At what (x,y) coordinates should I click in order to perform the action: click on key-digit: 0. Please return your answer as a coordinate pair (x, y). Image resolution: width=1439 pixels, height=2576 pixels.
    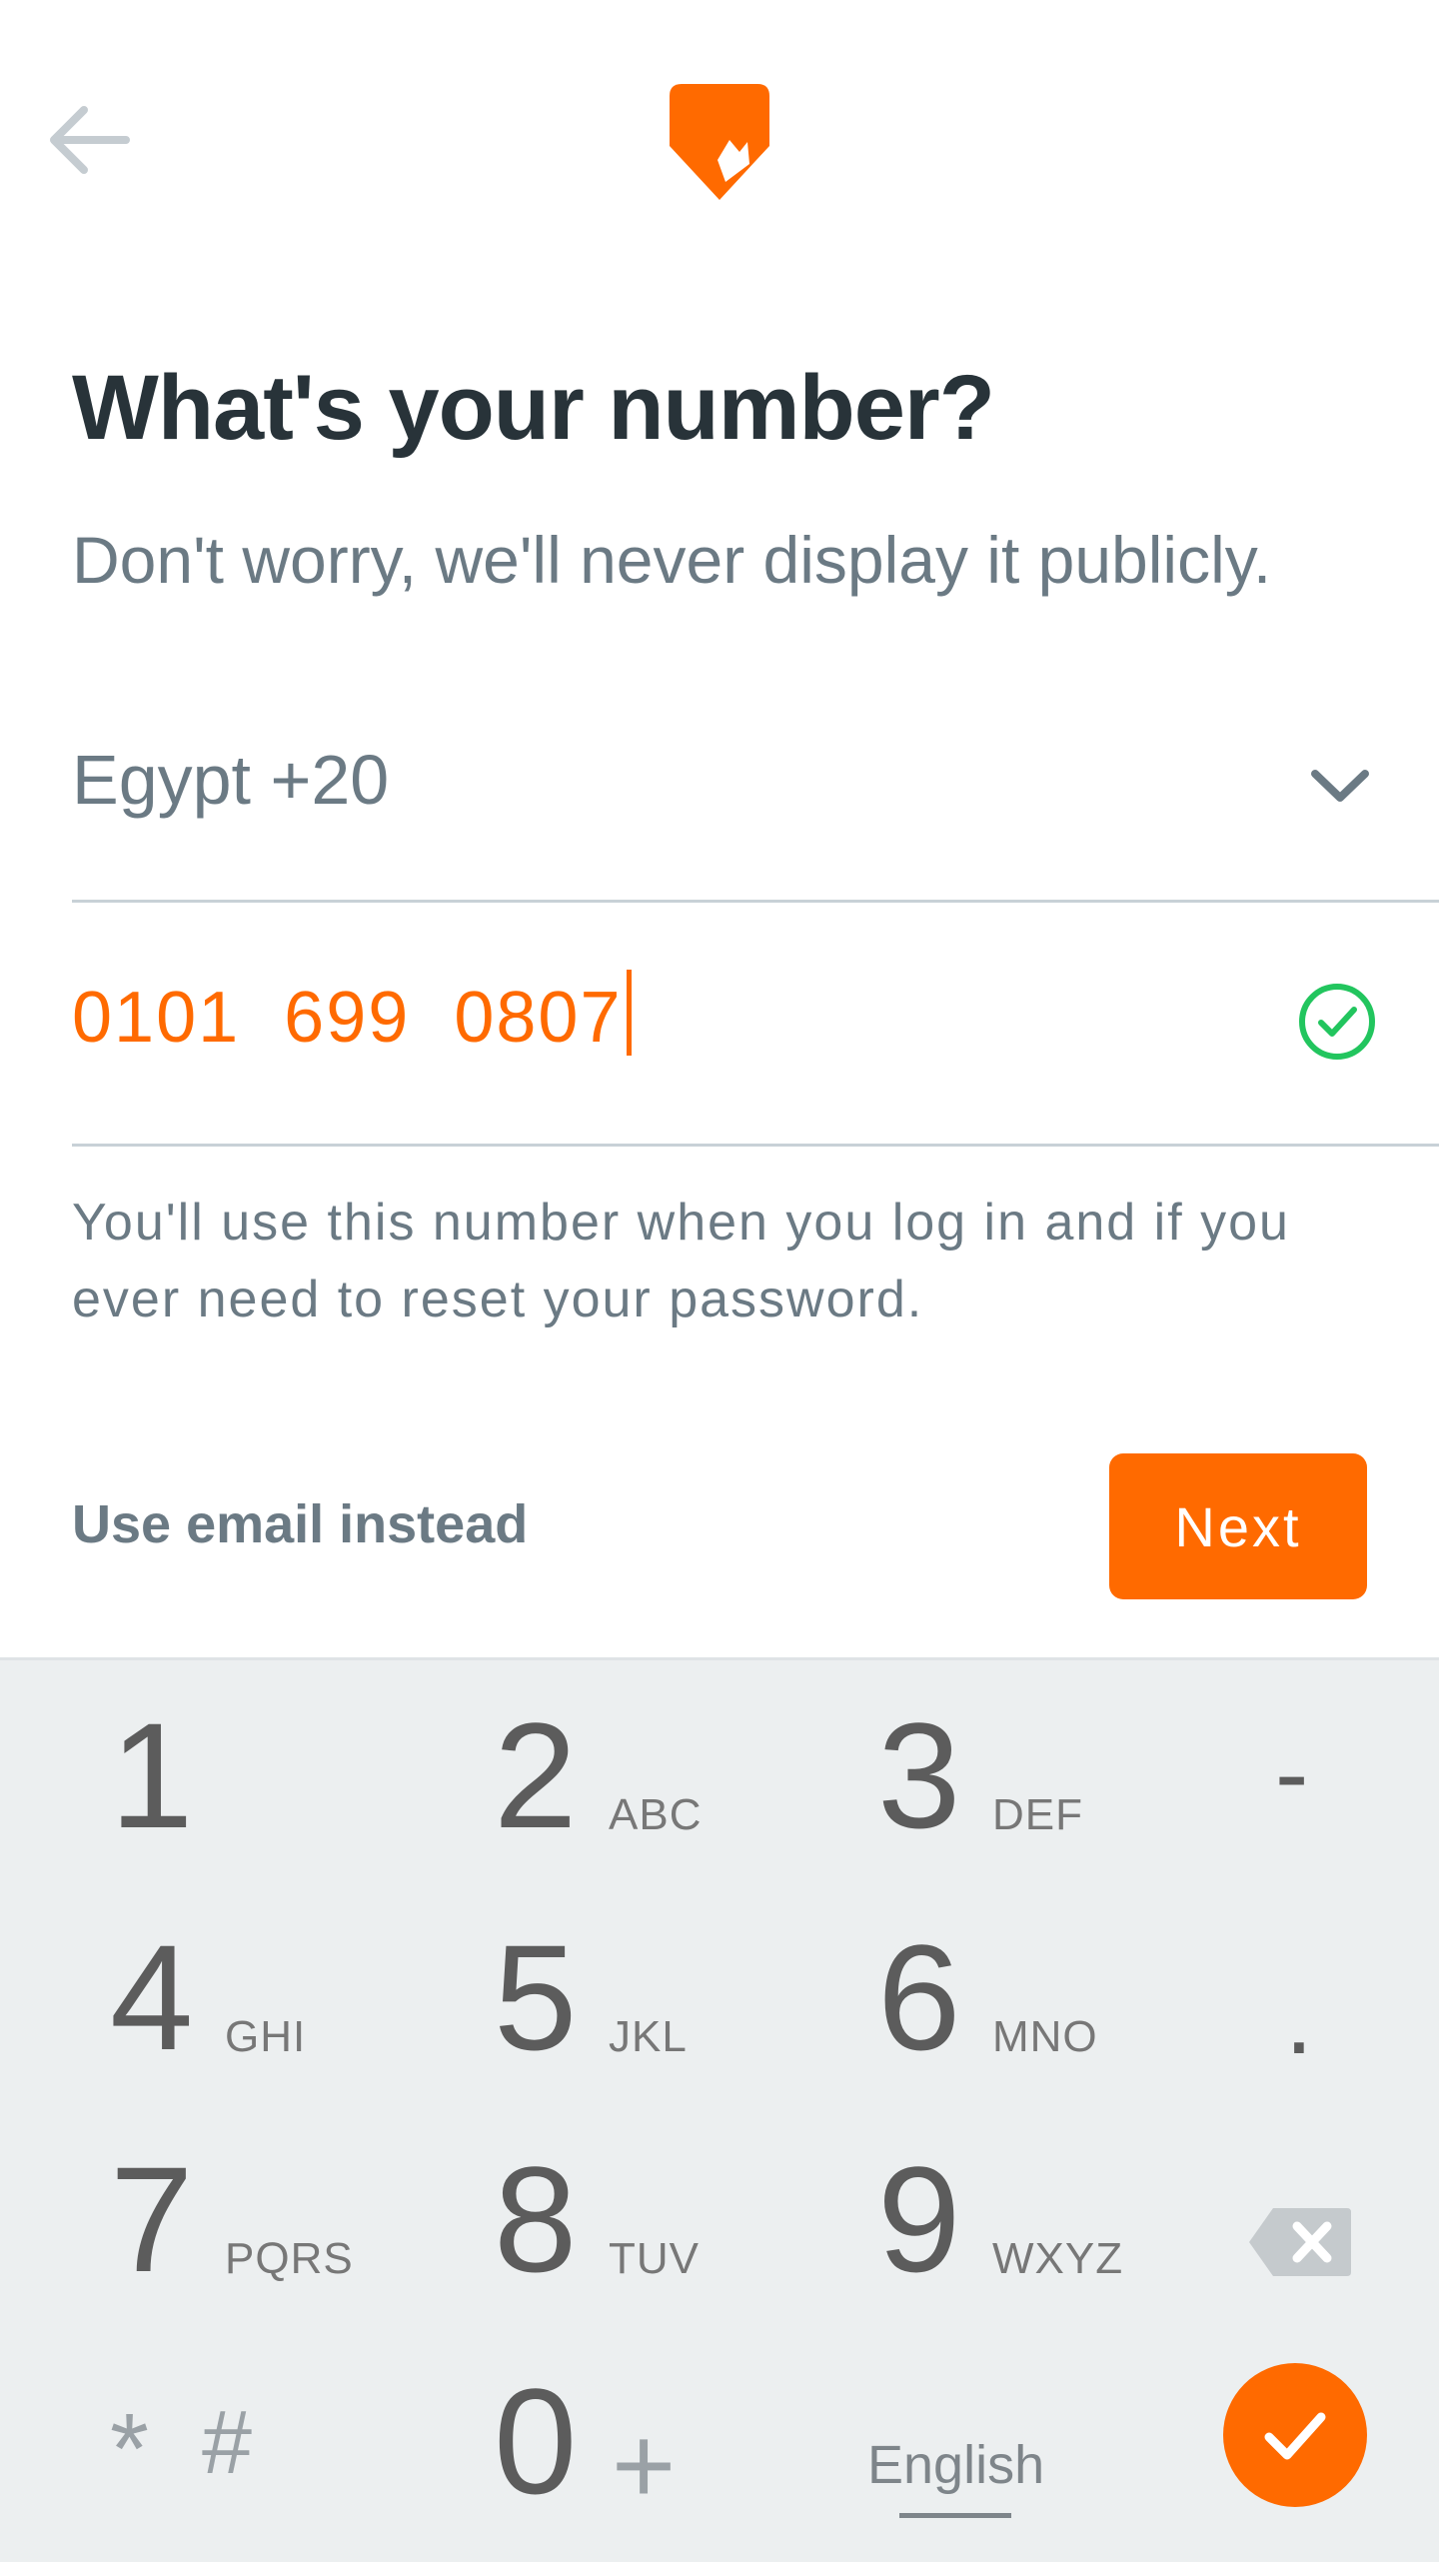
    Looking at the image, I should click on (536, 2441).